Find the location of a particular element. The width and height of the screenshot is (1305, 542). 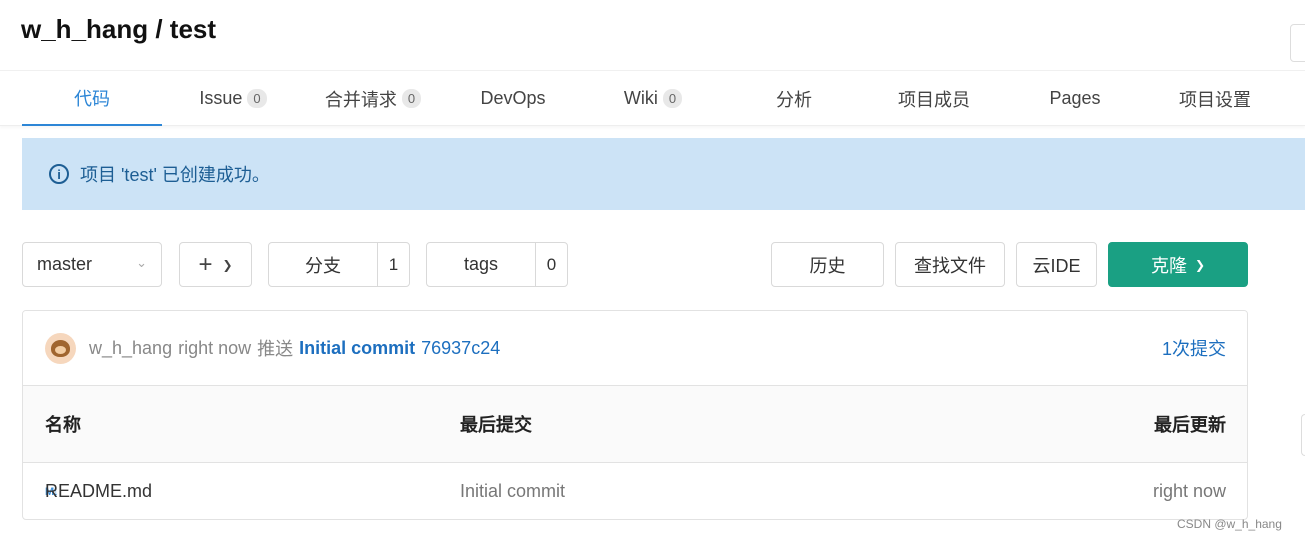

commit-time: right now is located at coordinates (215, 347).